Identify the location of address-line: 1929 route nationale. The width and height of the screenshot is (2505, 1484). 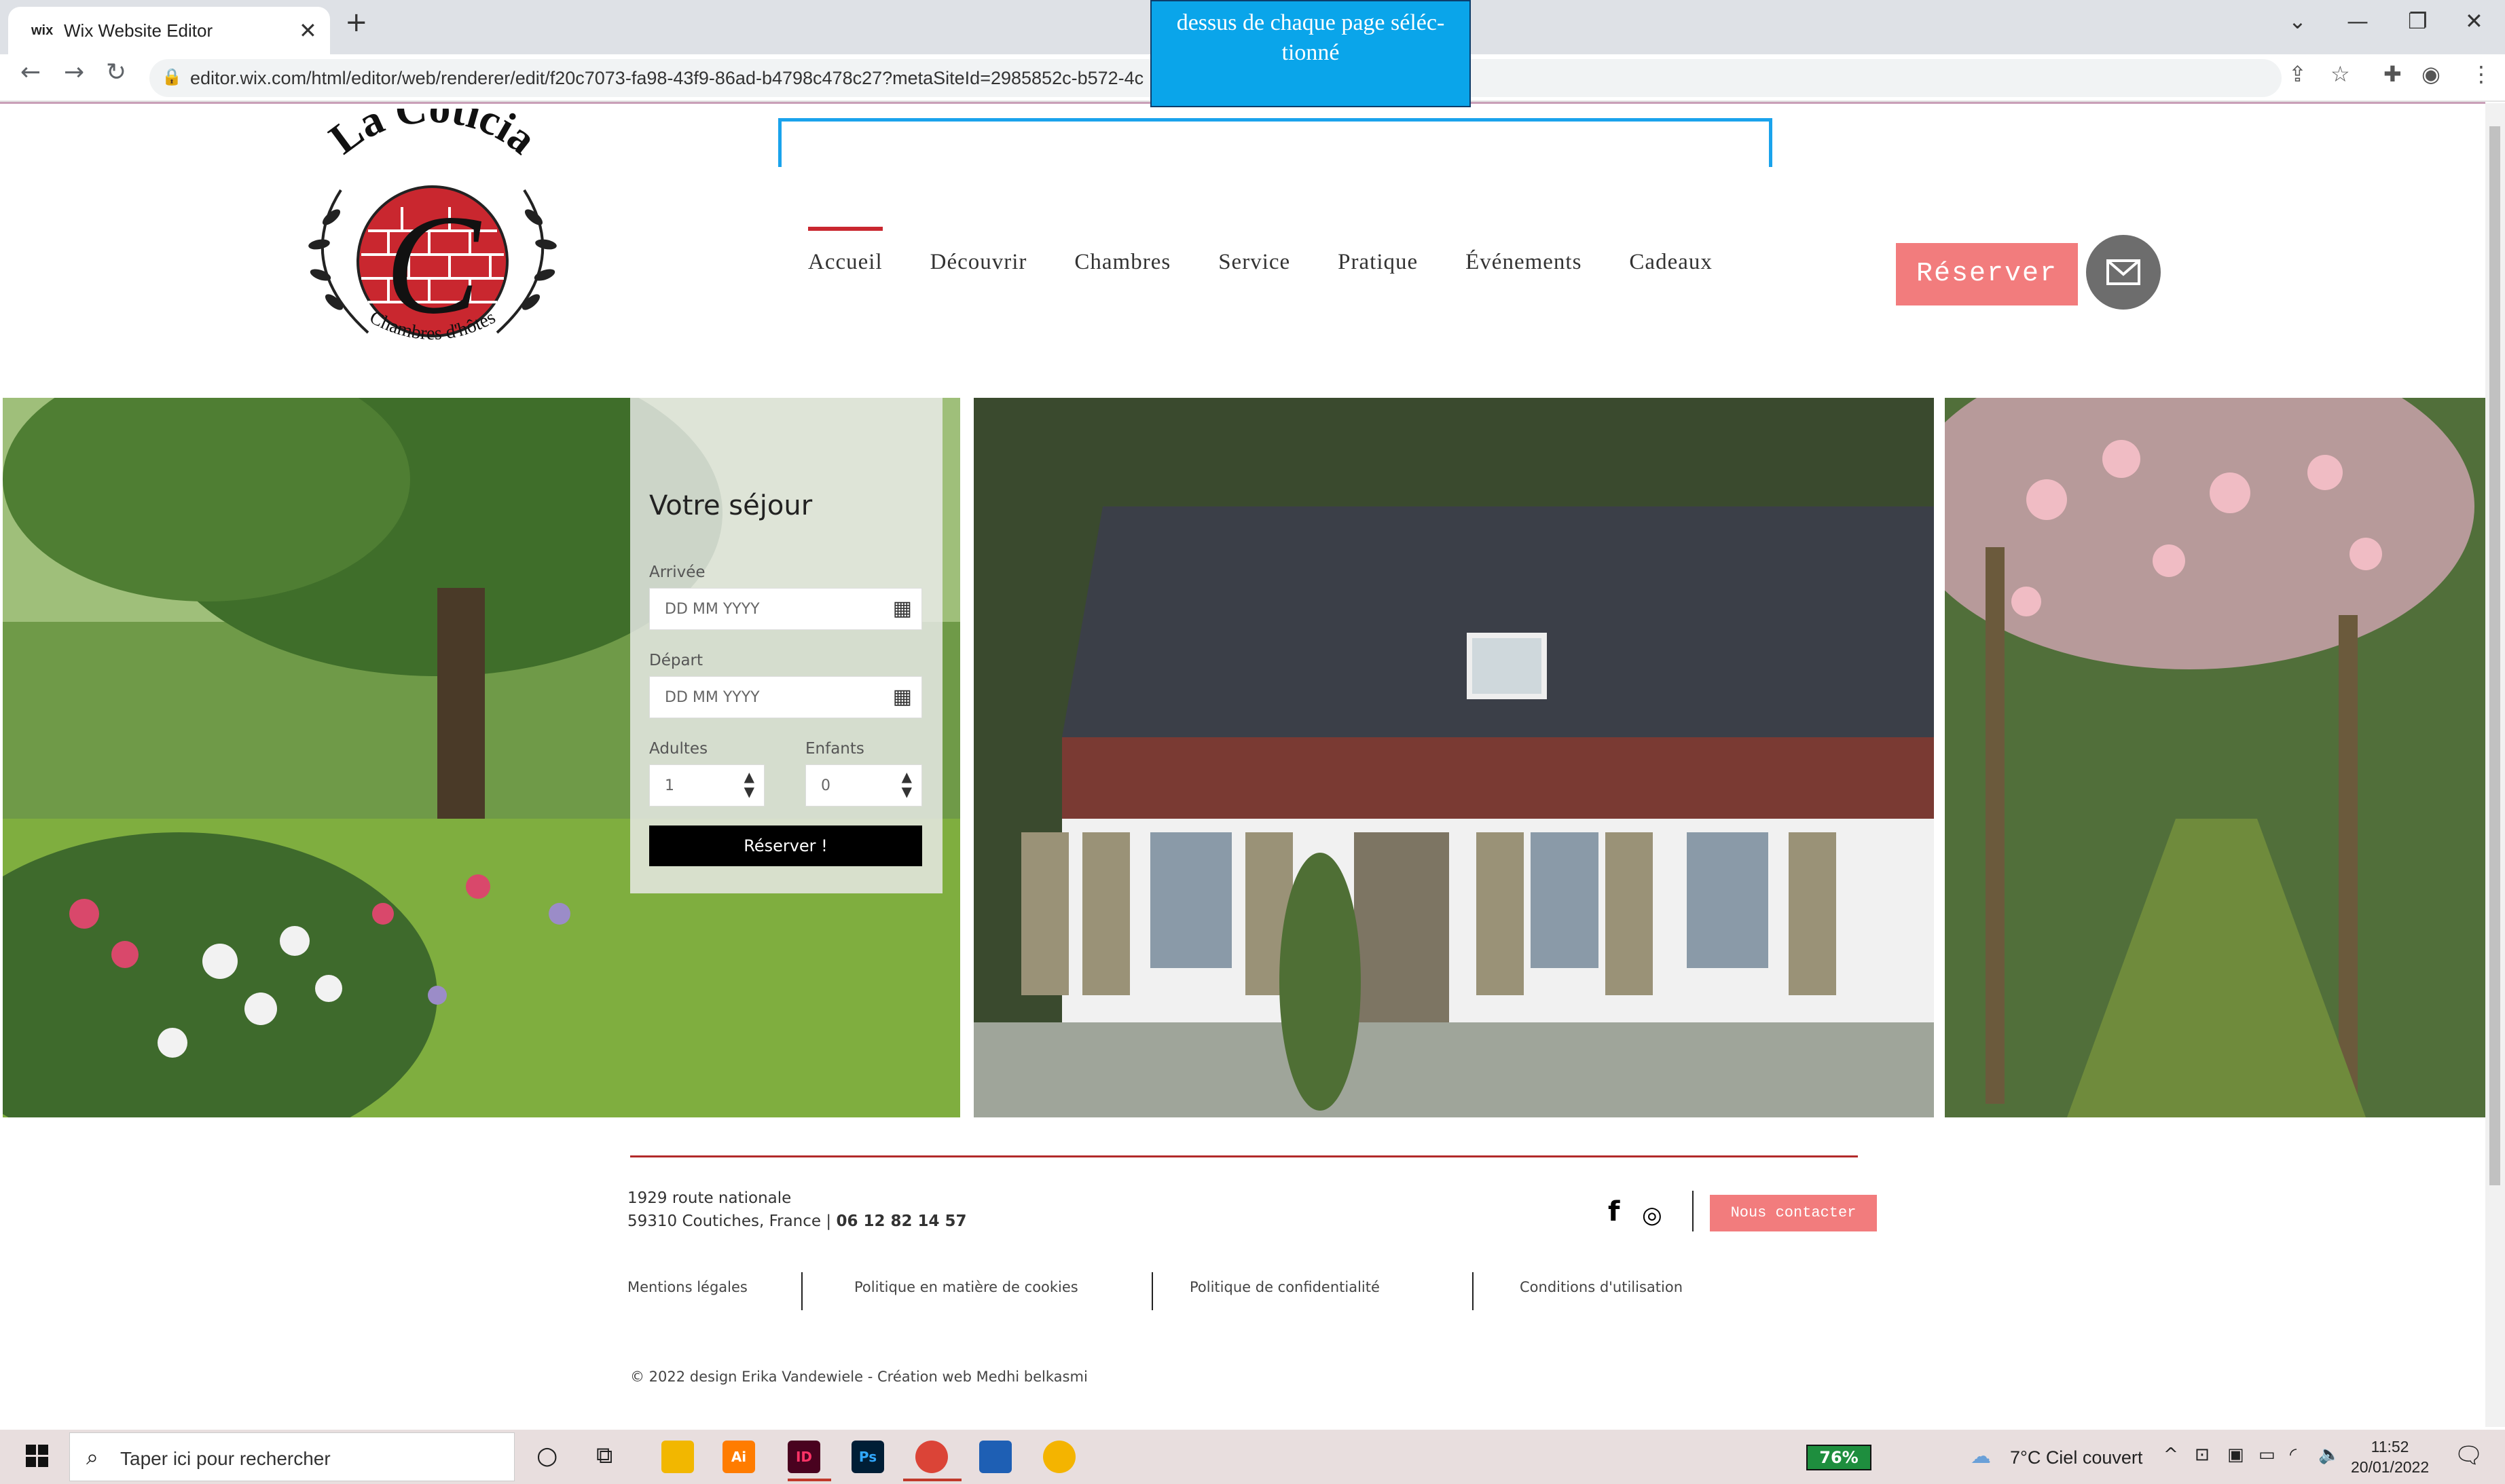
(710, 1198).